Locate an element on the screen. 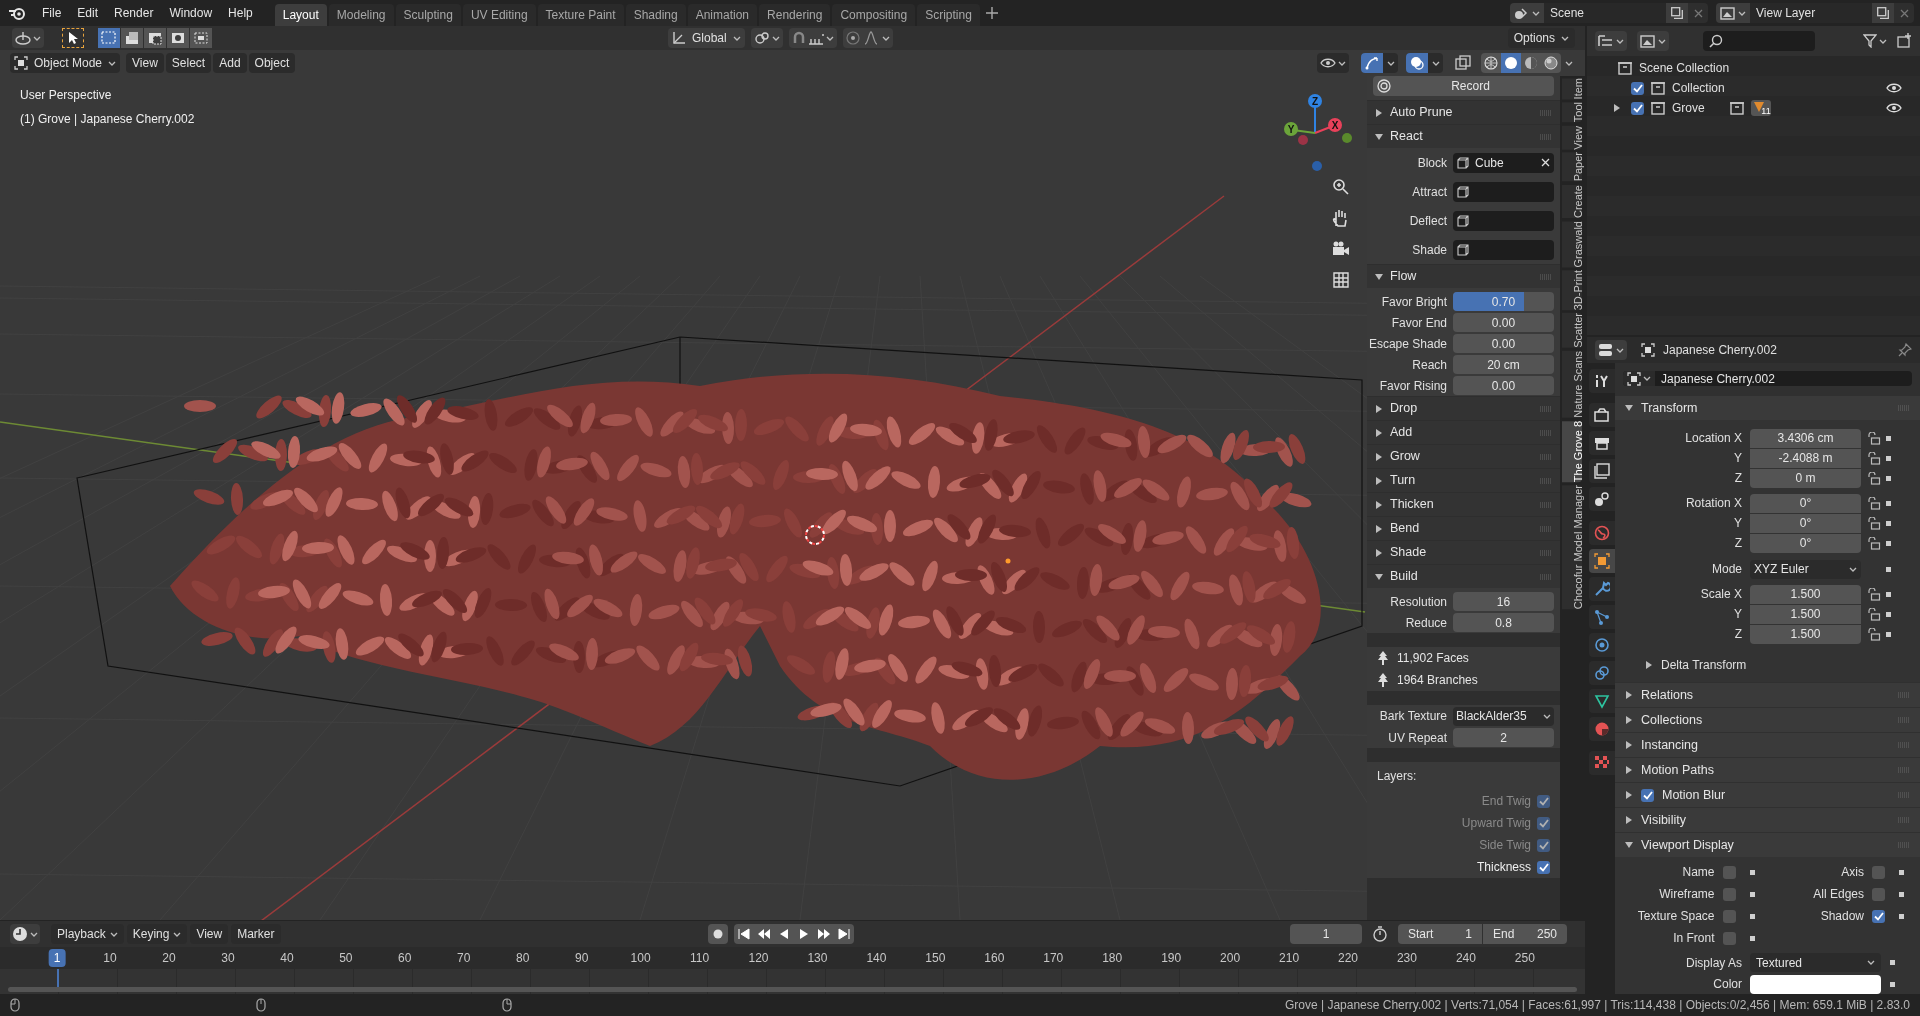 The height and width of the screenshot is (1016, 1920). number-field: 0° is located at coordinates (1805, 543).